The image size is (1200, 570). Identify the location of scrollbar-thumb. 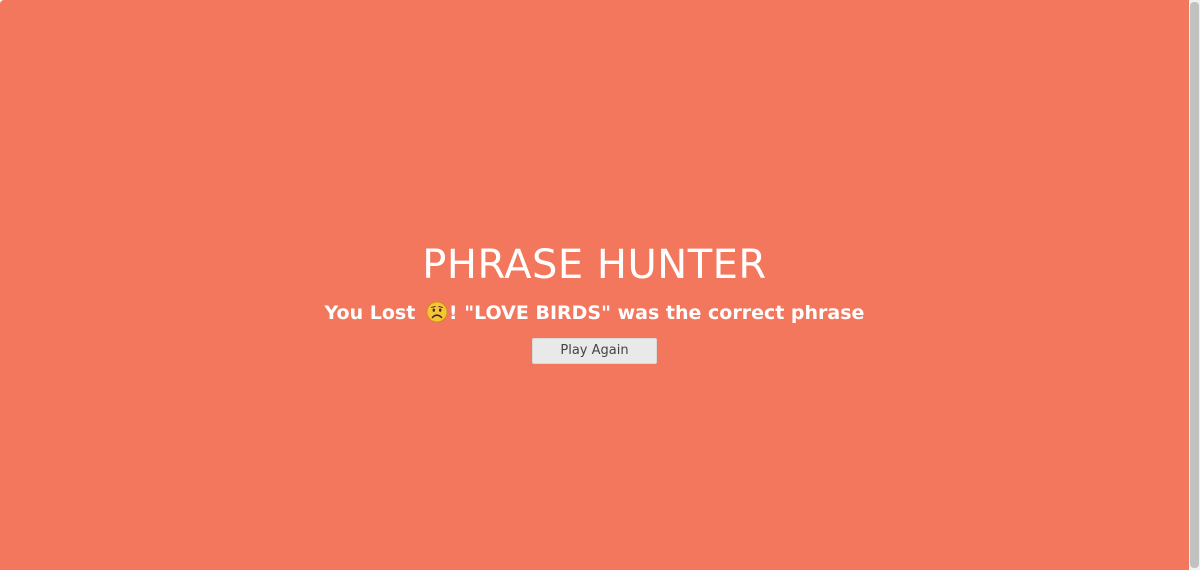
(1194, 285).